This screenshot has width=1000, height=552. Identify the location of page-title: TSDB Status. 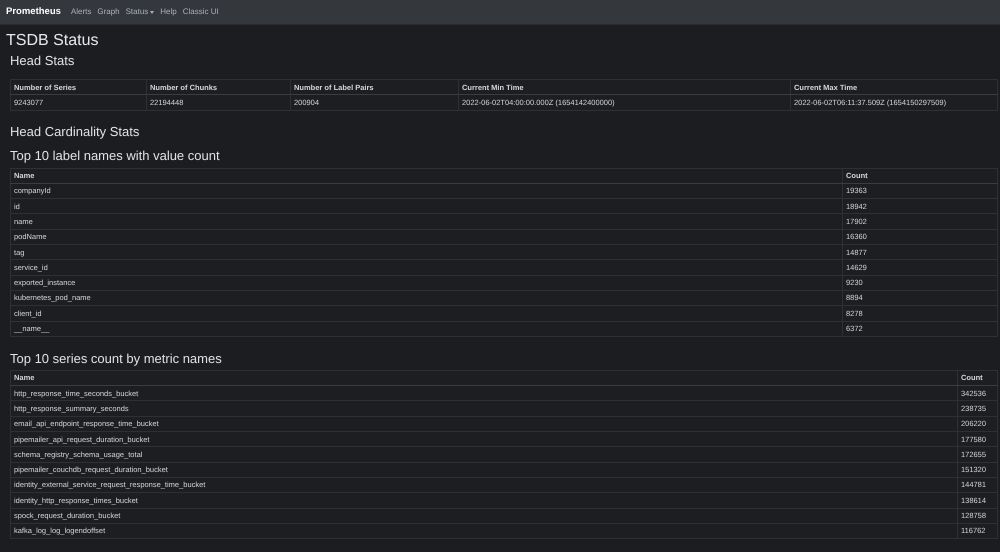
(53, 41).